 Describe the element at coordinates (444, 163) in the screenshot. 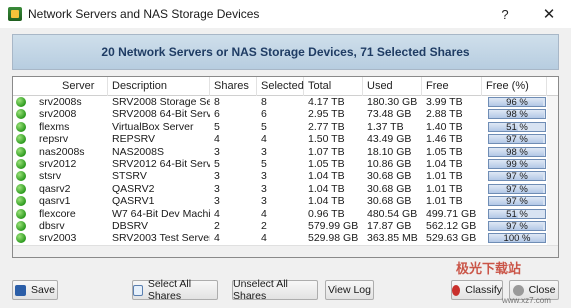

I see `cell-free: 1.04 TB` at that location.